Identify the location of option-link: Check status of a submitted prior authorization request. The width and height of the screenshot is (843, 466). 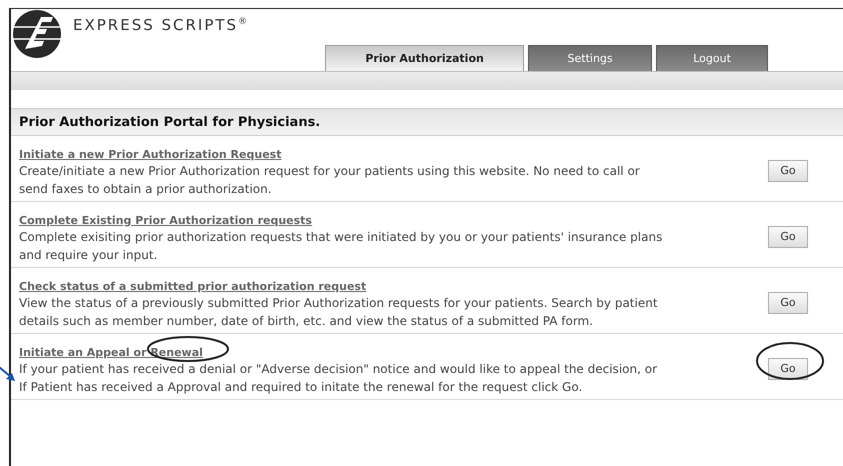
(192, 286).